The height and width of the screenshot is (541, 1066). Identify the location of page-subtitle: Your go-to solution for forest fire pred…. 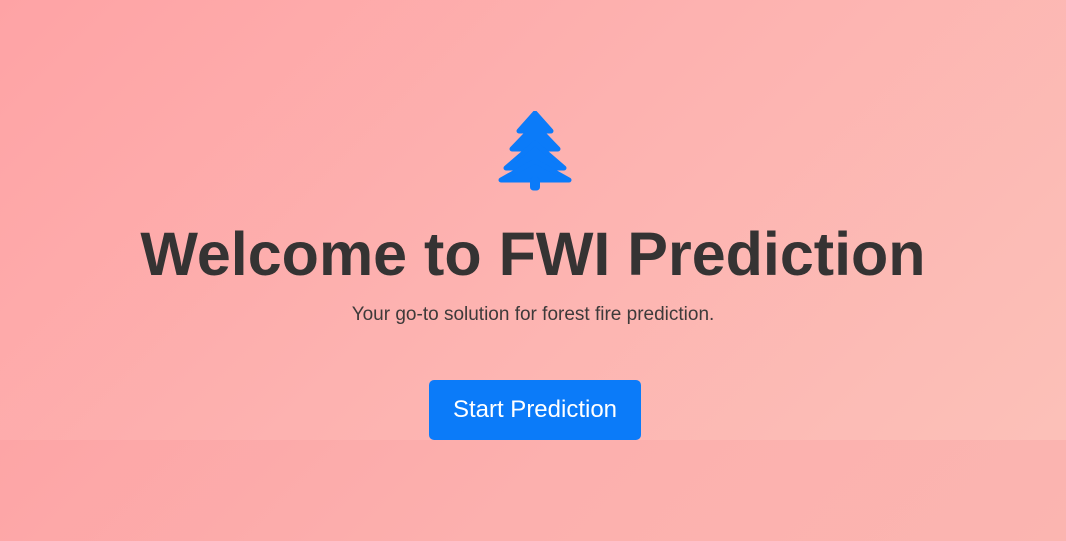
(533, 314).